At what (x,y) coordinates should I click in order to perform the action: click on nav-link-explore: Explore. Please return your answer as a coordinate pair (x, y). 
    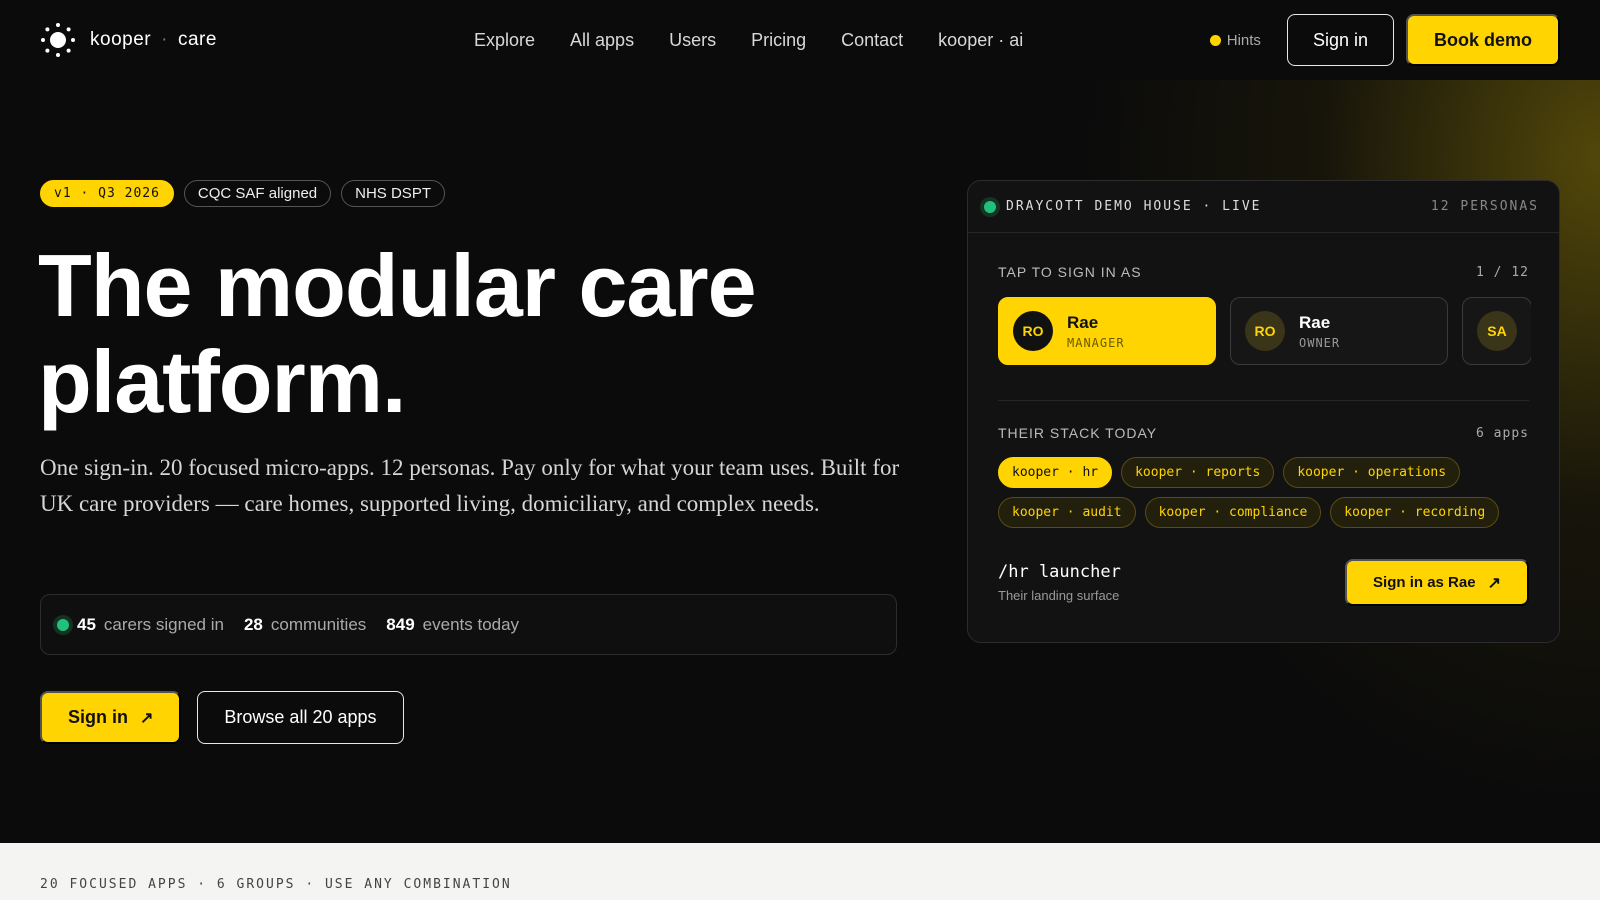
    Looking at the image, I should click on (504, 40).